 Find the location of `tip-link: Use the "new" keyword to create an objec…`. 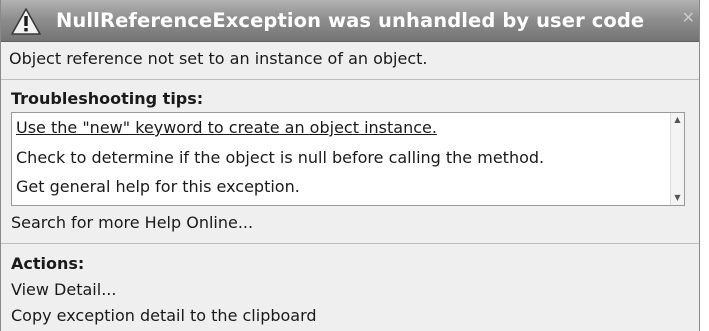

tip-link: Use the "new" keyword to create an objec… is located at coordinates (226, 127).